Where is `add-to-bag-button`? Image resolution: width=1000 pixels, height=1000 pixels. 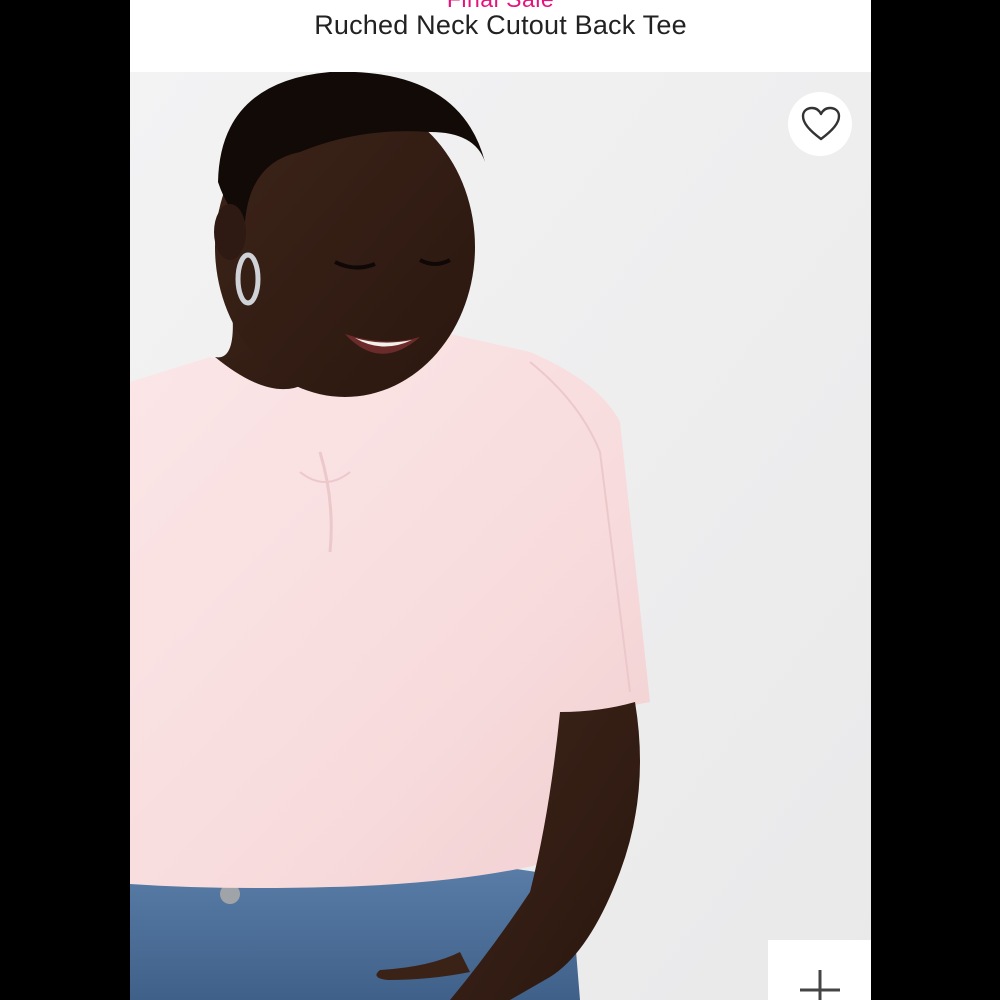
add-to-bag-button is located at coordinates (819, 970).